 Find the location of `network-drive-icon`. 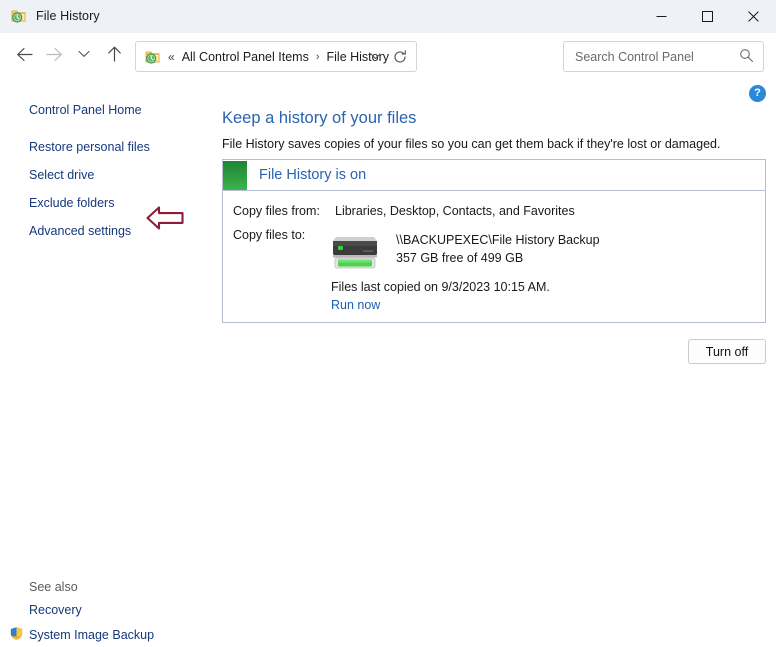

network-drive-icon is located at coordinates (355, 251).